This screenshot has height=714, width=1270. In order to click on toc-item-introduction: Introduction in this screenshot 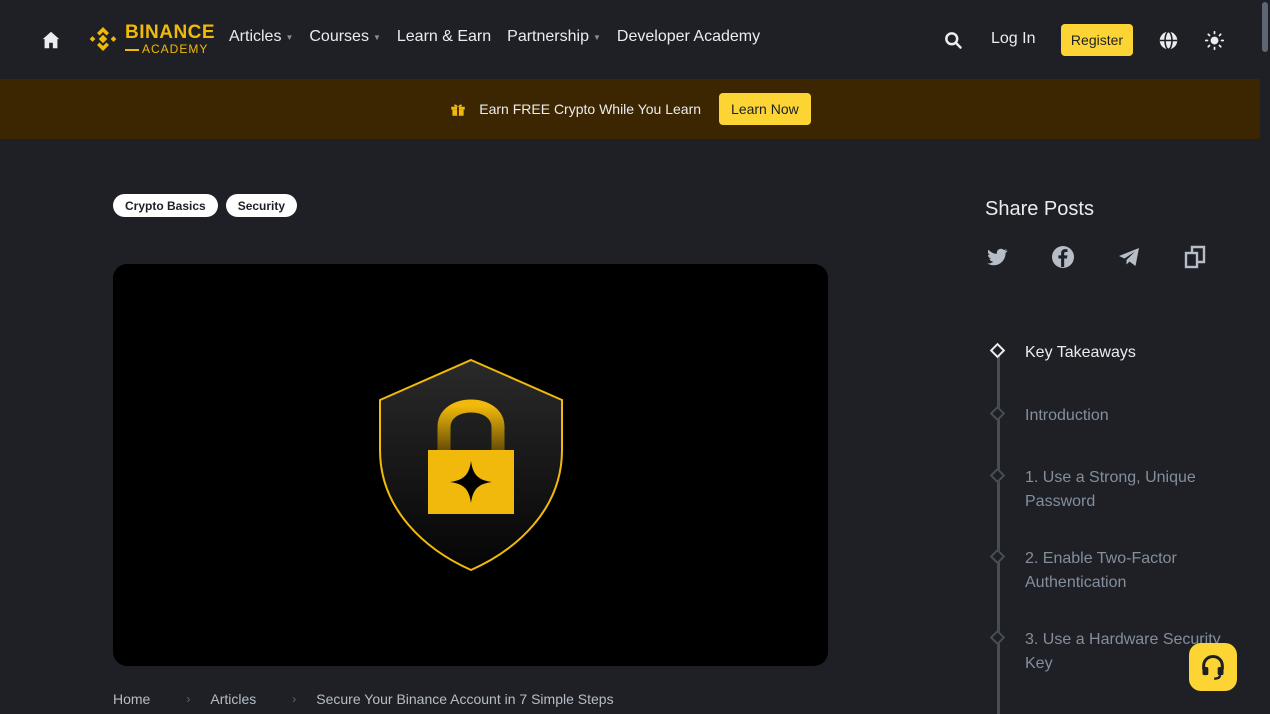, I will do `click(1125, 416)`.